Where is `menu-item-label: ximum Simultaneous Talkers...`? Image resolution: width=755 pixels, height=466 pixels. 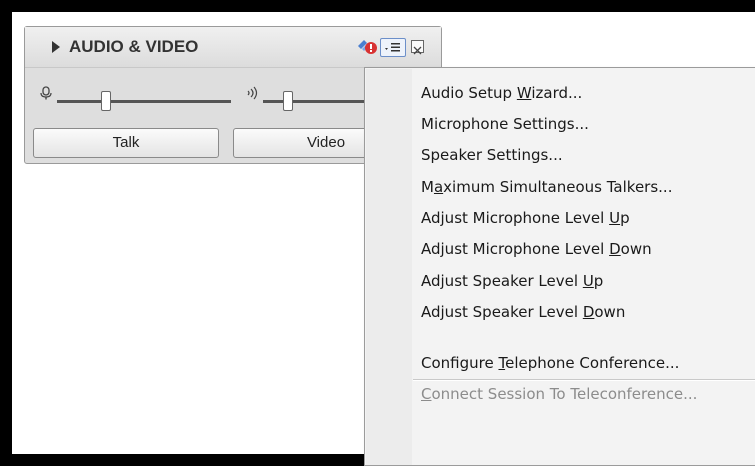 menu-item-label: ximum Simultaneous Talkers... is located at coordinates (558, 187).